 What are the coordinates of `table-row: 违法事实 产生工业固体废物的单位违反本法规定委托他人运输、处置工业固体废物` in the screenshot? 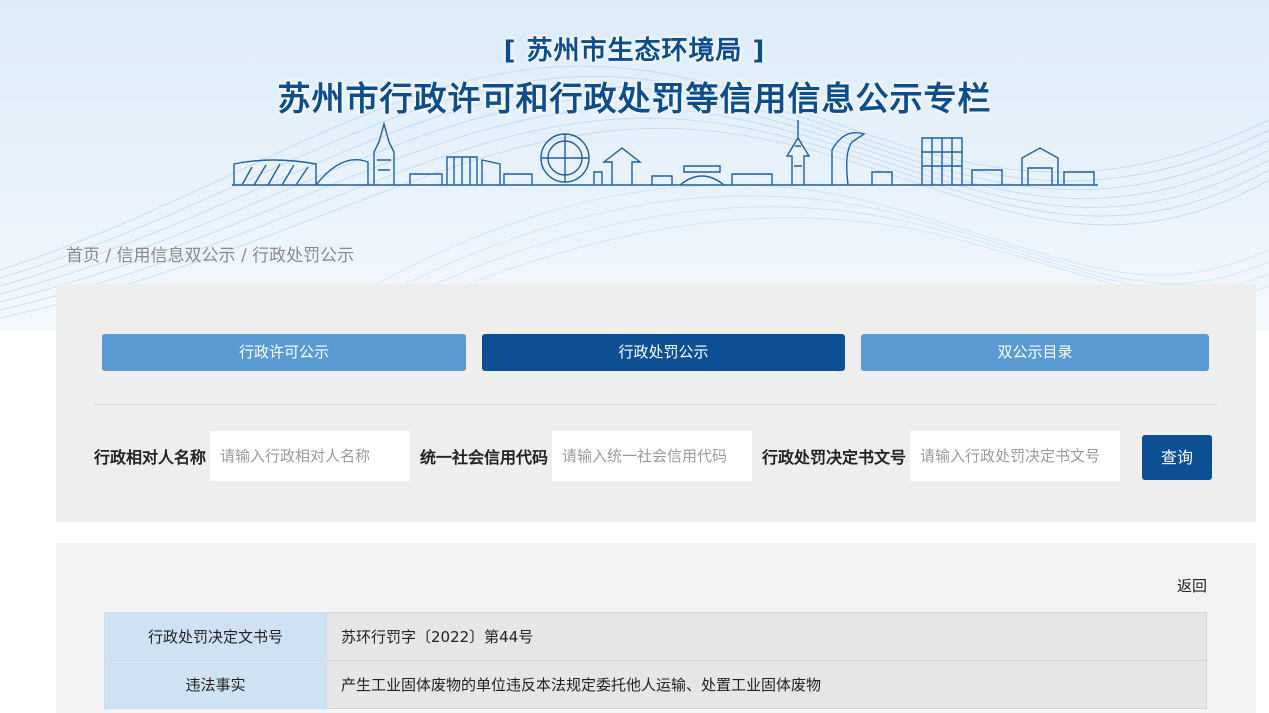 It's located at (655, 684).